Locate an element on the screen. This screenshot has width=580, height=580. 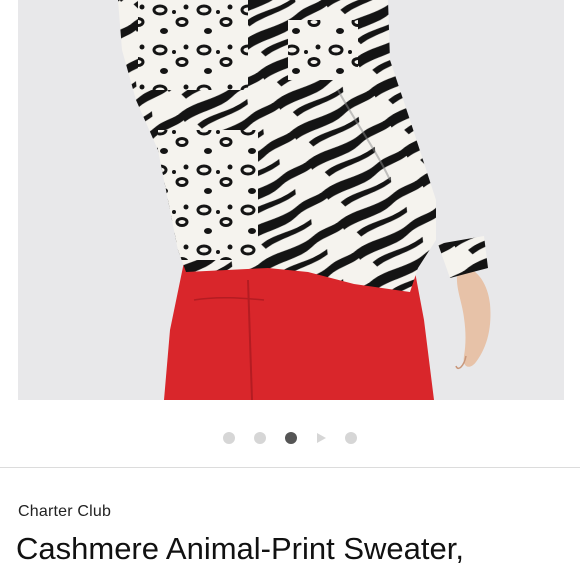
section-divider is located at coordinates (290, 467).